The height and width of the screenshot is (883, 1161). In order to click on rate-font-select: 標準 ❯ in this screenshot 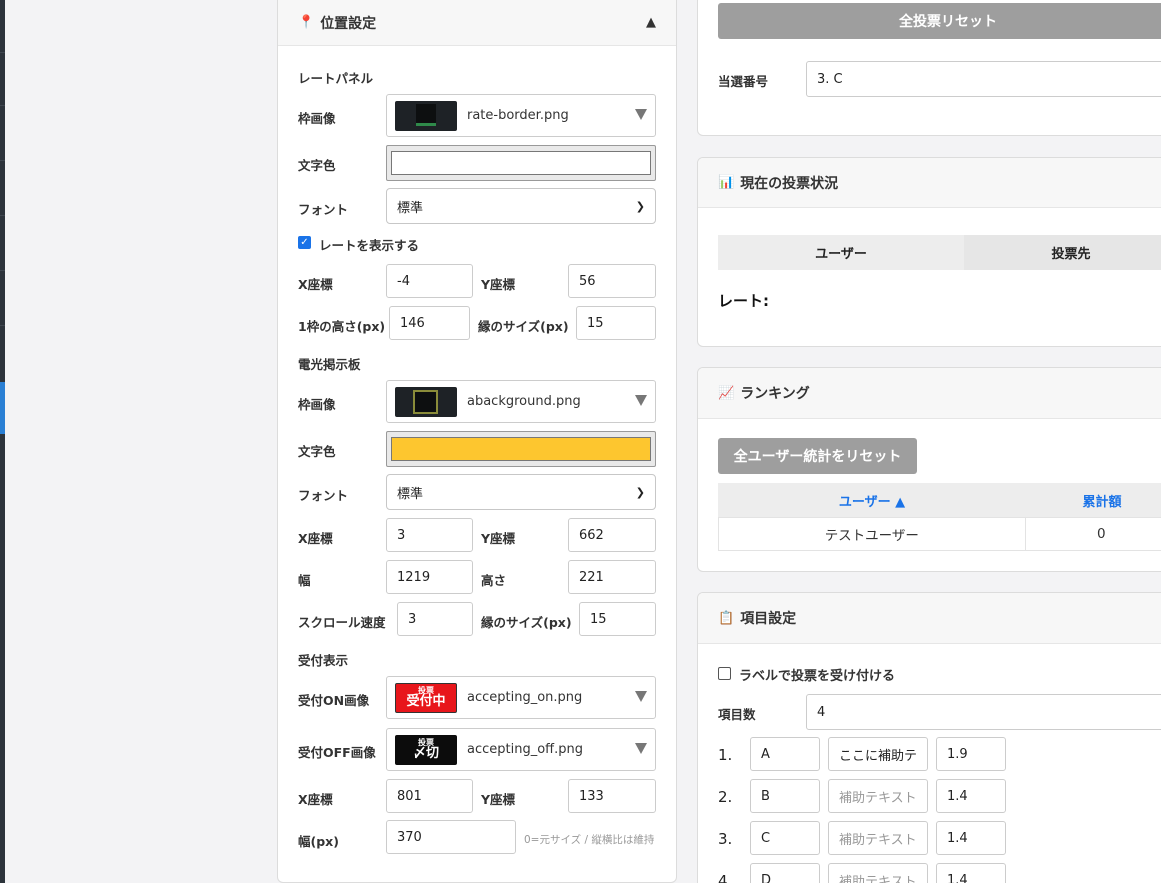, I will do `click(521, 206)`.